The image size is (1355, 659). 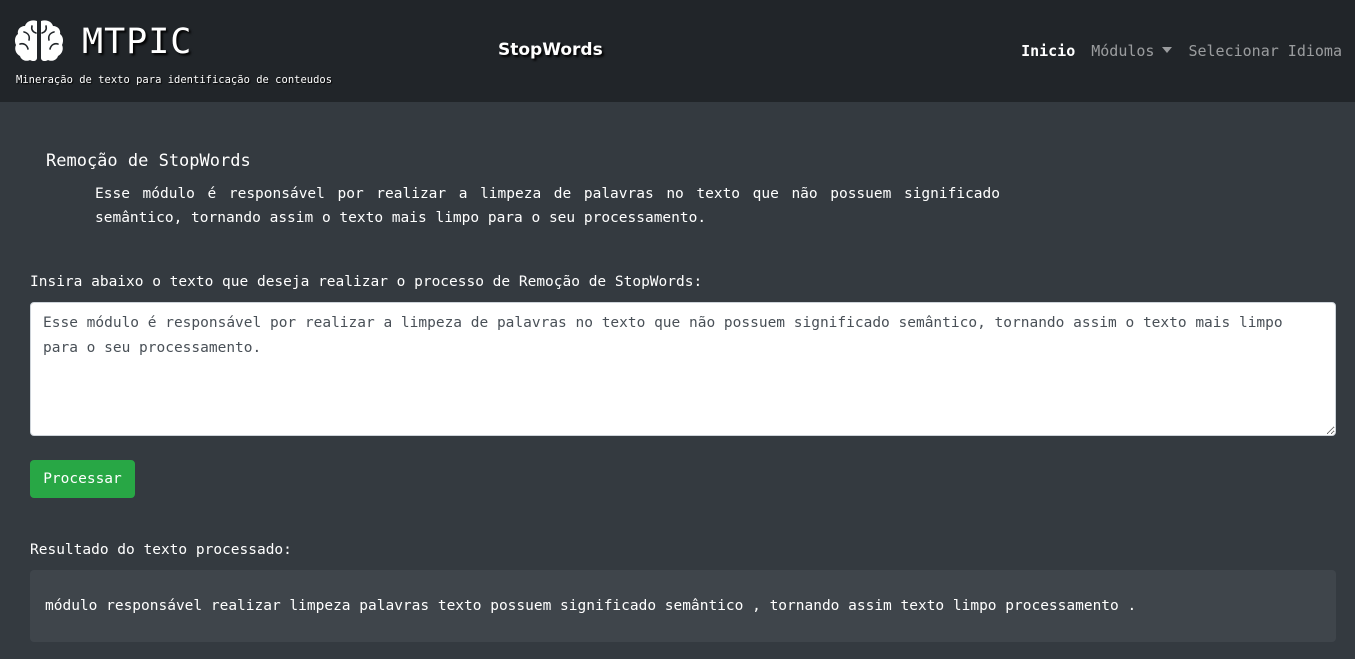 I want to click on caret-down-icon, so click(x=1167, y=50).